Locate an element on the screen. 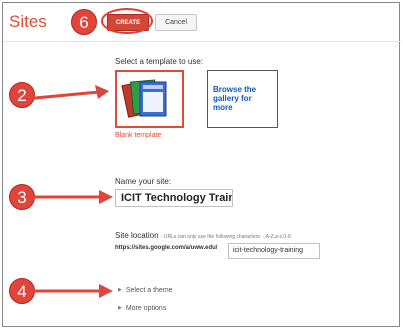  step-4-callout: 4 is located at coordinates (22, 291).